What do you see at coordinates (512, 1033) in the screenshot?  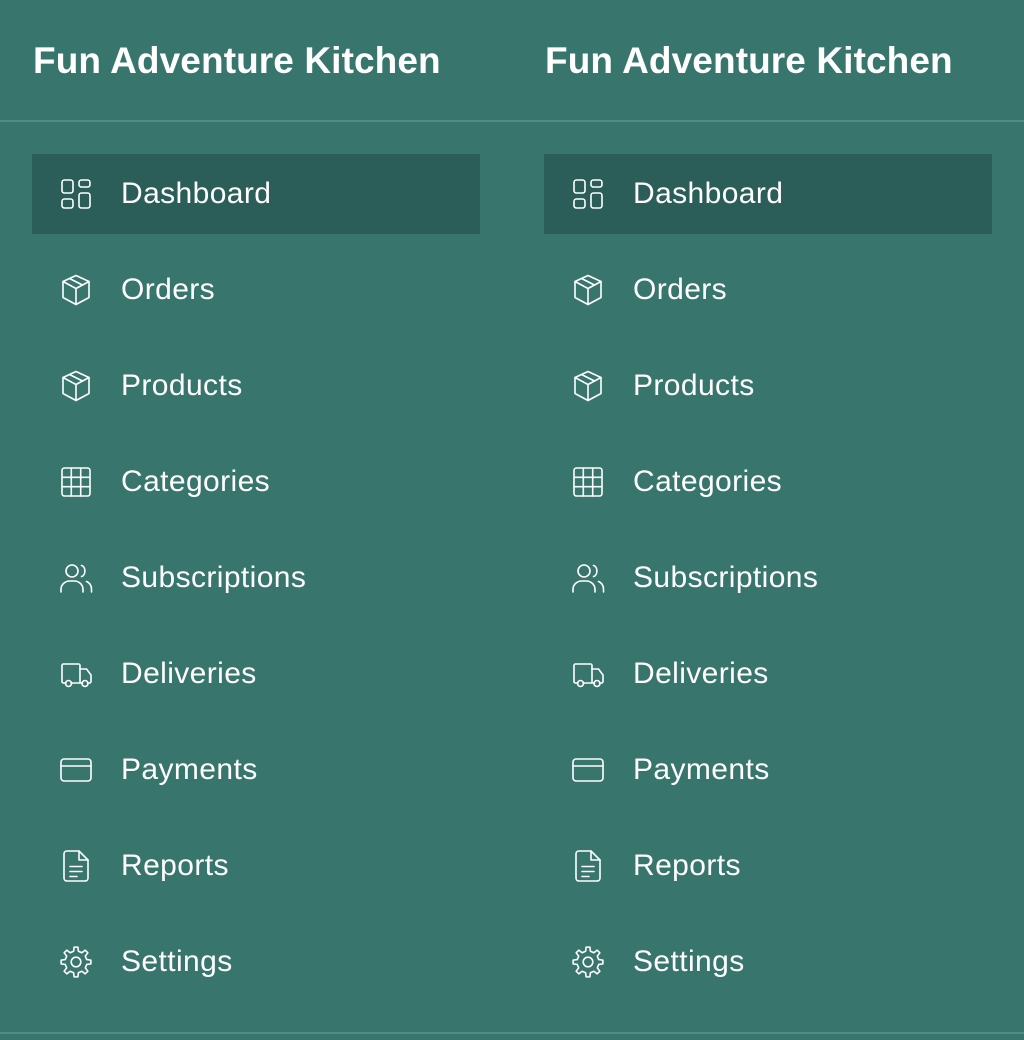 I see `bottom-divider` at bounding box center [512, 1033].